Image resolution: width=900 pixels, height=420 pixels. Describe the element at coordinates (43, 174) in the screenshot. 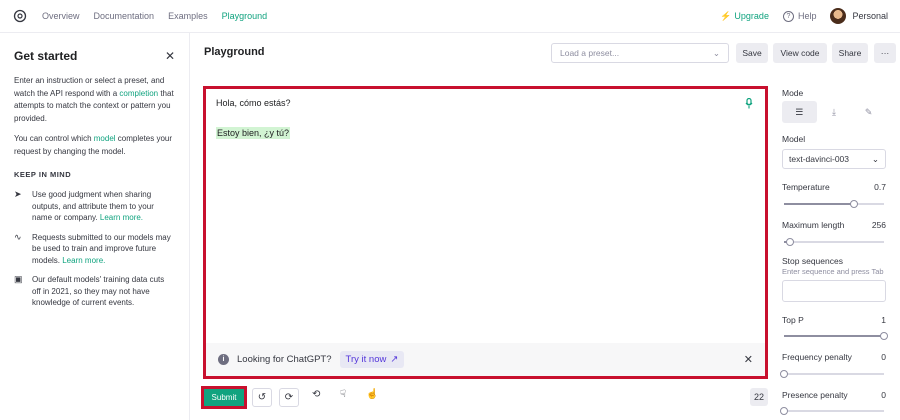

I see `keep-in-mind-heading: KEEP IN MIND` at that location.